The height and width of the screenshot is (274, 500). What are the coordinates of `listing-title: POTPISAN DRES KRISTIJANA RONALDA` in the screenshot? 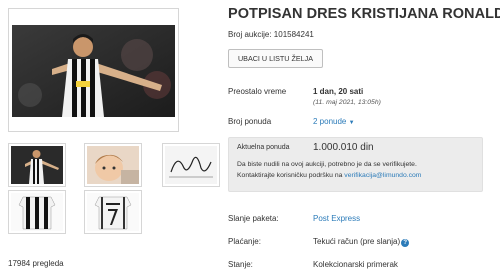 It's located at (364, 14).